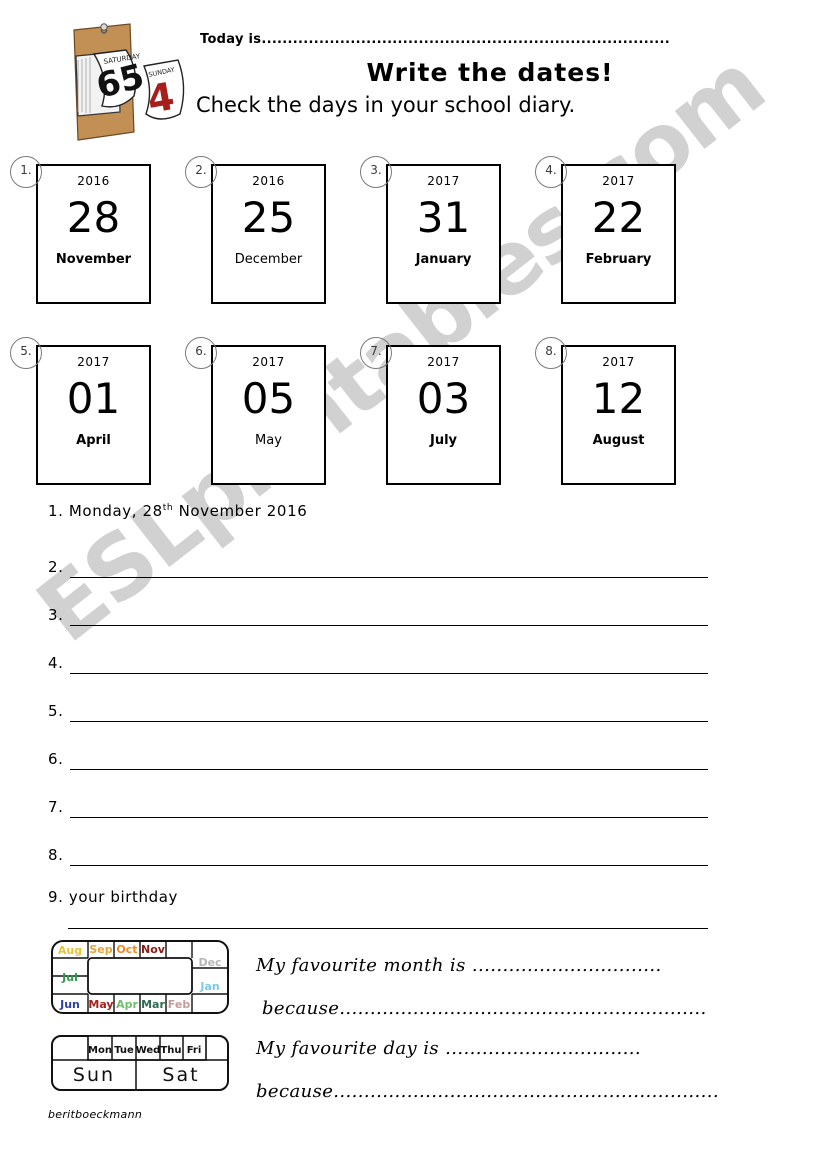 The image size is (826, 1169). What do you see at coordinates (194, 1050) in the screenshot?
I see `day-ring-weekday-label: Fri` at bounding box center [194, 1050].